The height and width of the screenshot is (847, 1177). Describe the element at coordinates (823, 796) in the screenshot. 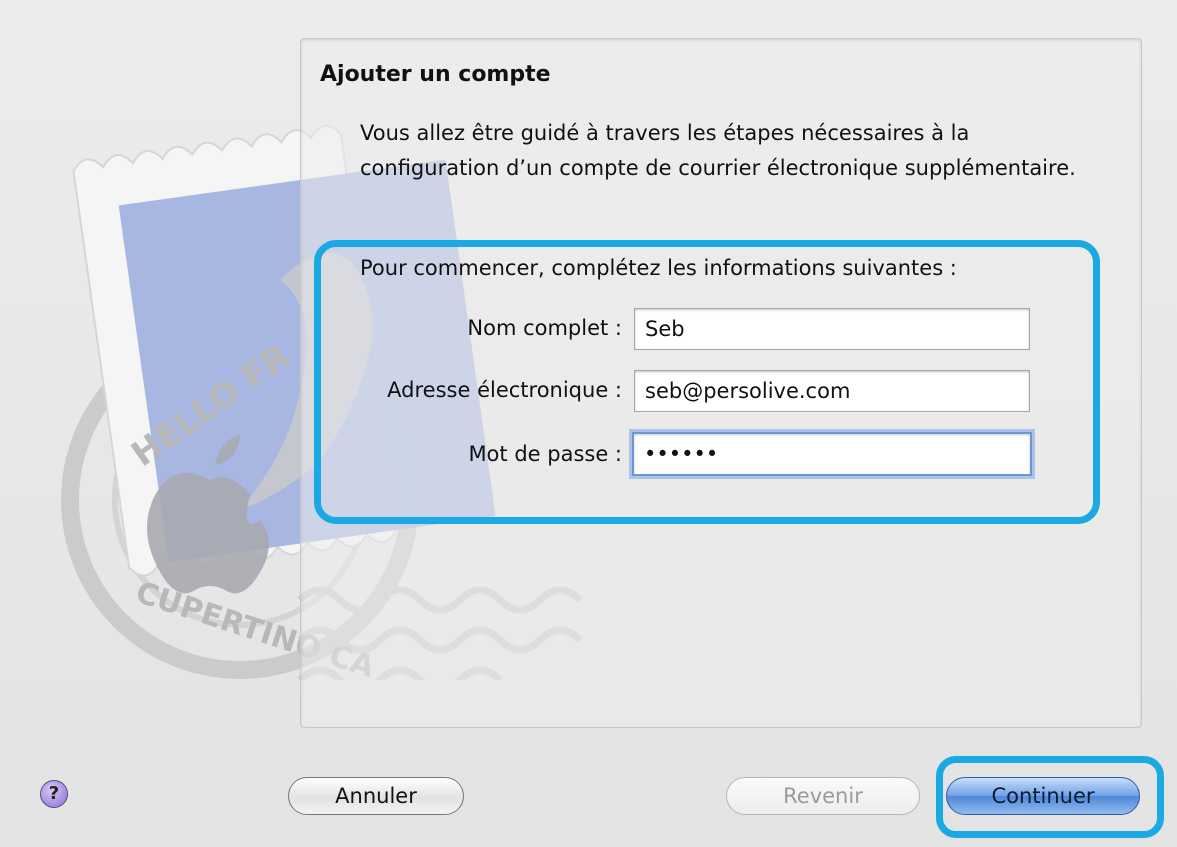

I see `back-button: Revenir` at that location.